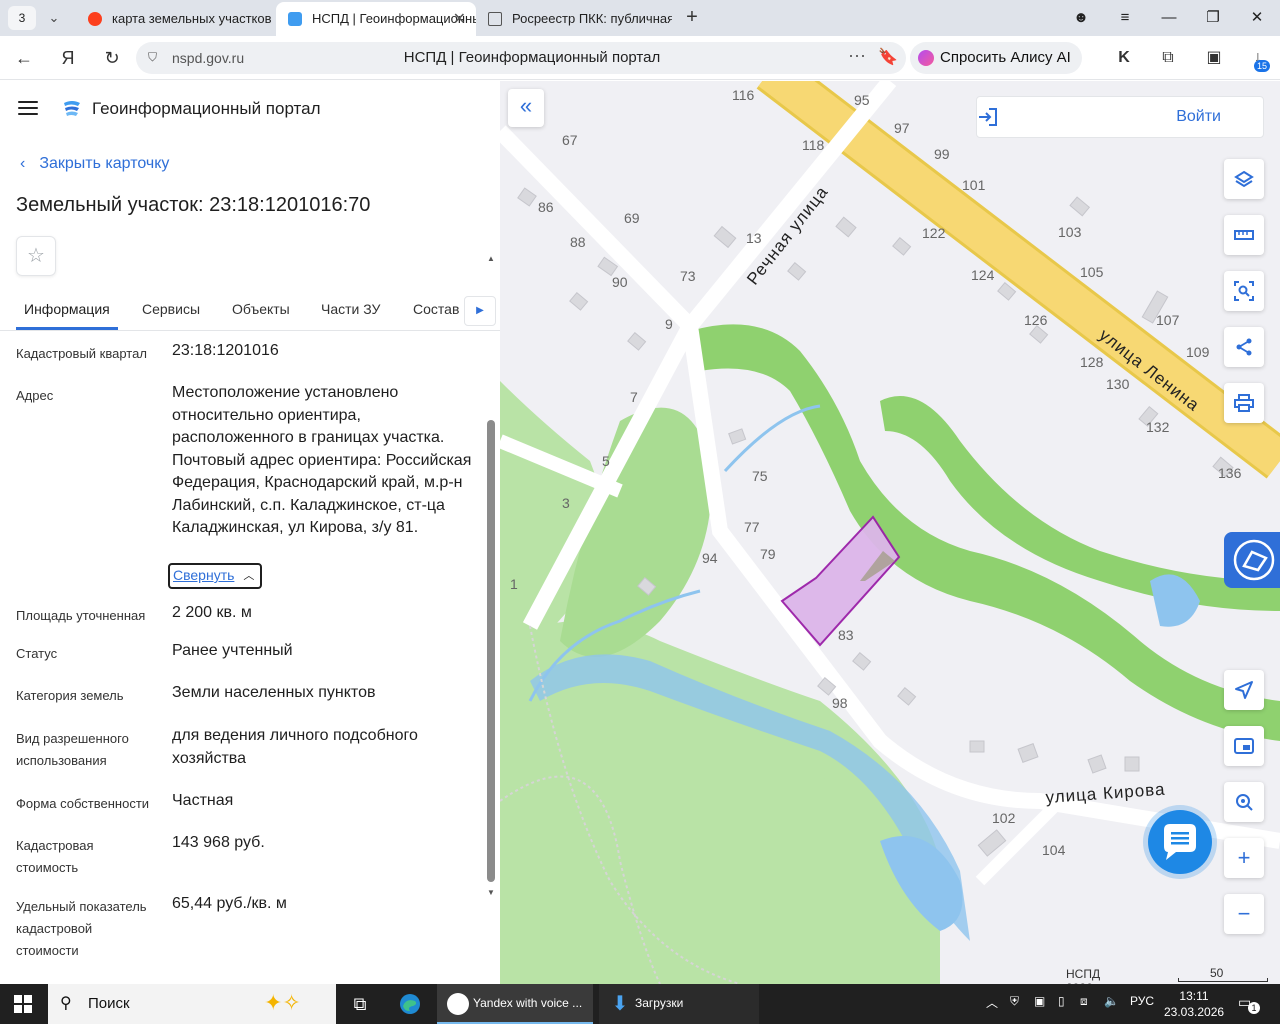 The width and height of the screenshot is (1280, 1024). I want to click on tab-yandex-search: карта земельных участков, so click(174, 19).